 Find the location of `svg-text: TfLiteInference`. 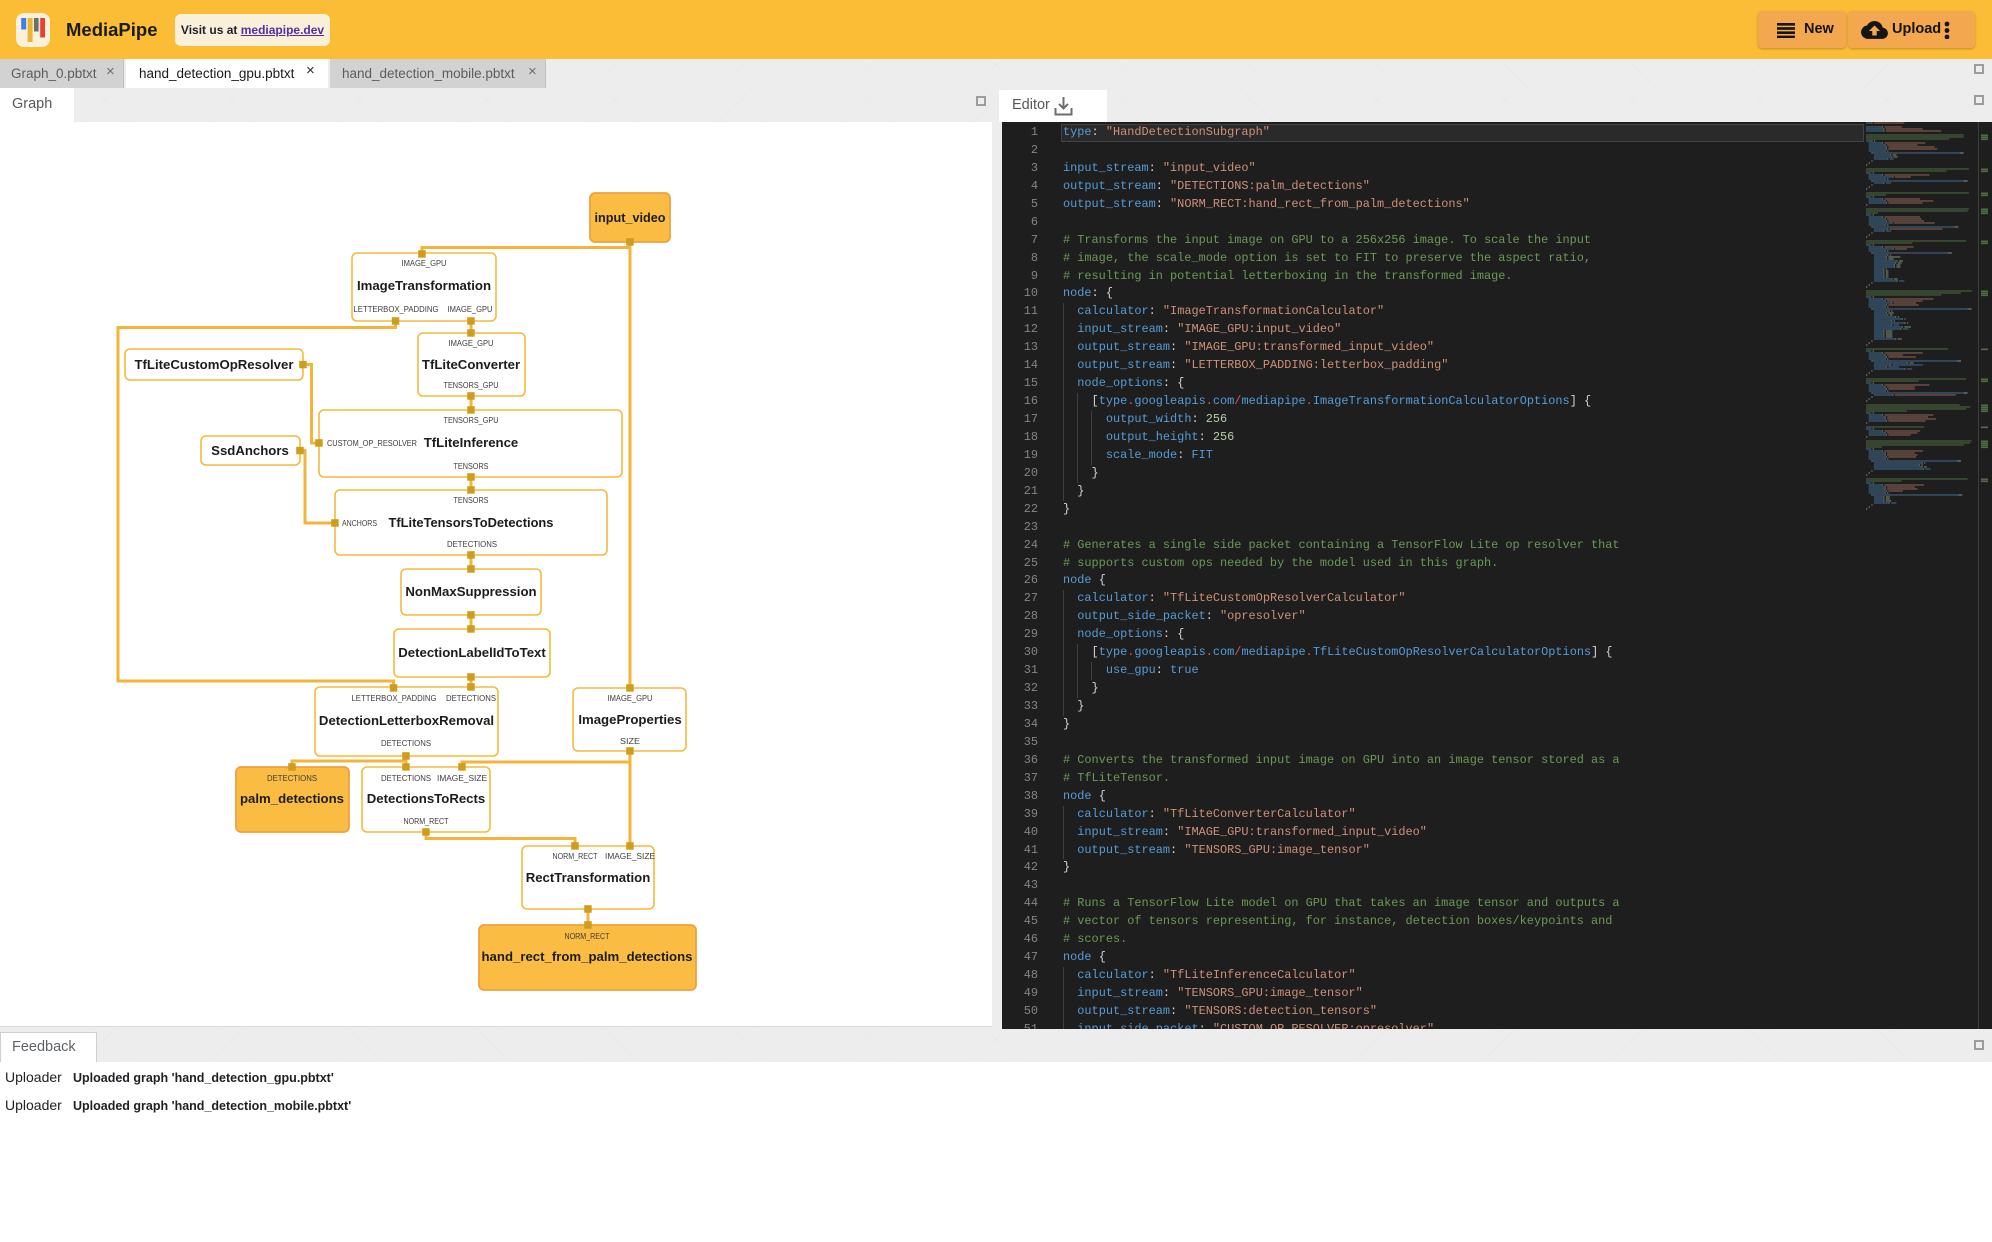

svg-text: TfLiteInference is located at coordinates (471, 442).